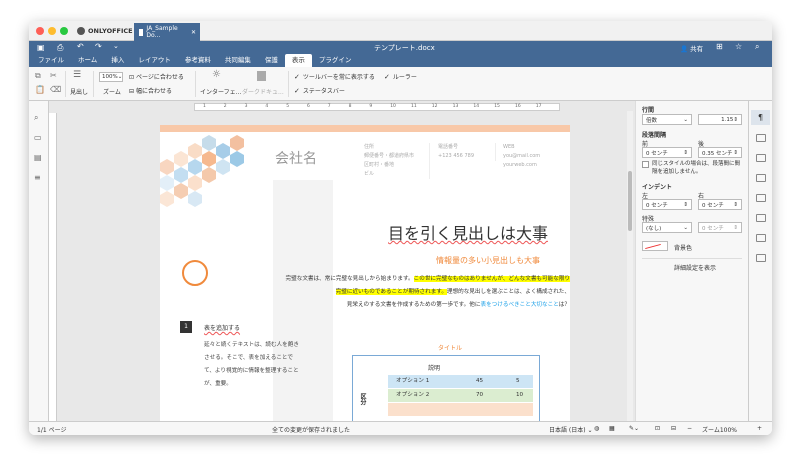 The image size is (800, 471). I want to click on textart-settings-icon, so click(761, 238).